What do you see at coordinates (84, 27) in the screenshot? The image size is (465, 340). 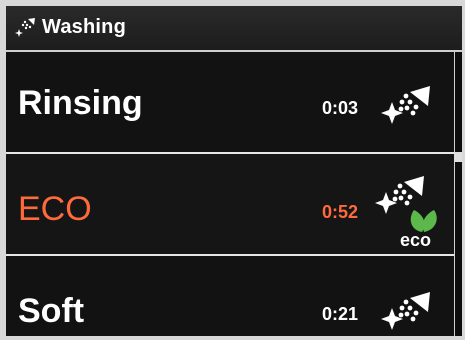 I see `page-title: Washing` at bounding box center [84, 27].